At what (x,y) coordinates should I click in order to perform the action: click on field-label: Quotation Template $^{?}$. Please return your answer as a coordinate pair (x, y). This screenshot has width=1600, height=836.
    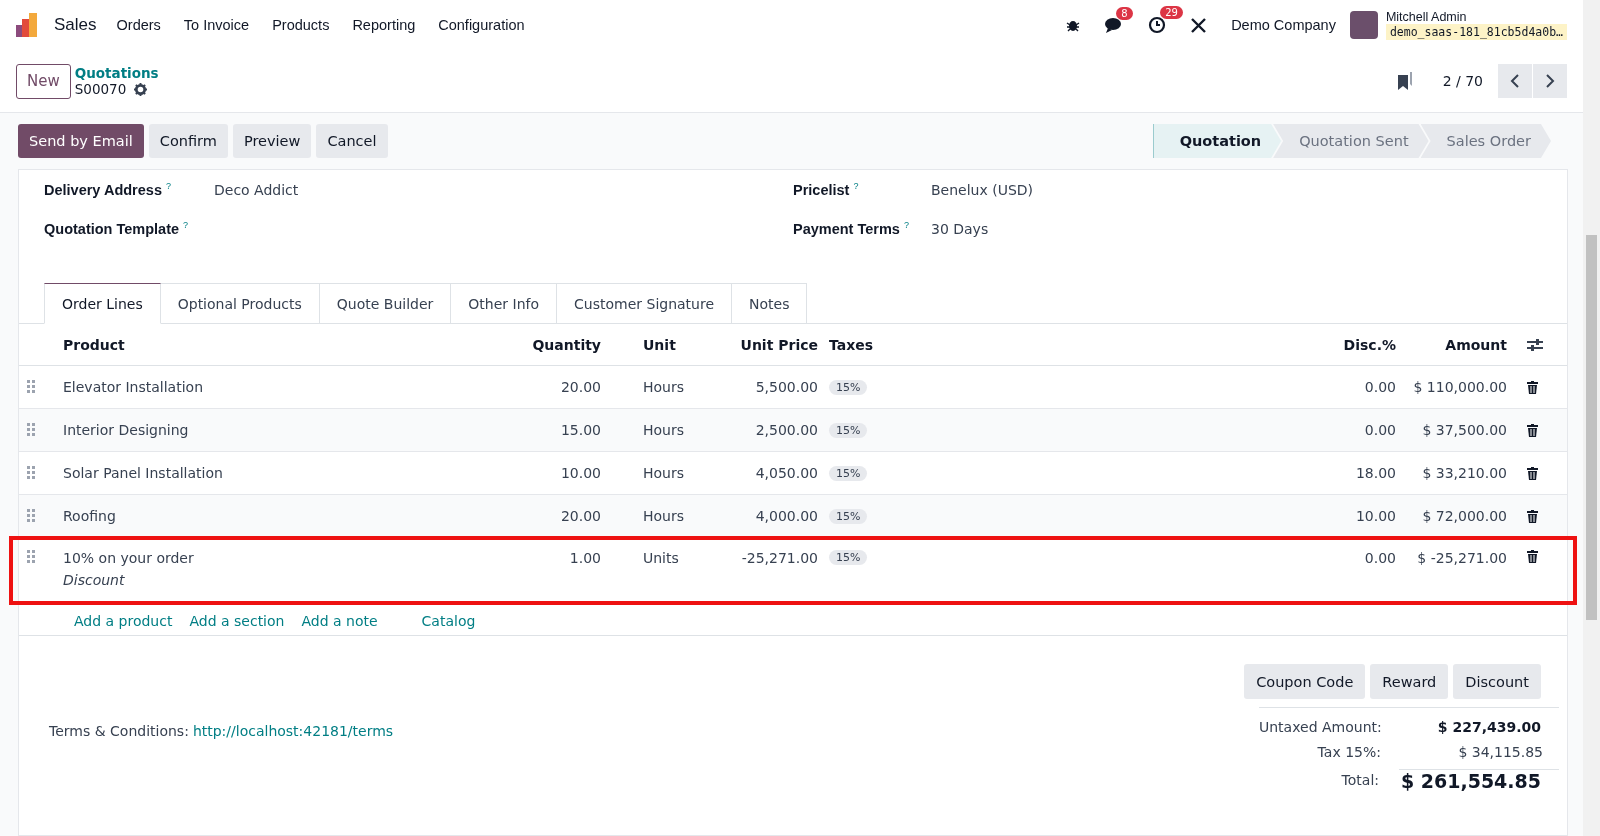
    Looking at the image, I should click on (117, 228).